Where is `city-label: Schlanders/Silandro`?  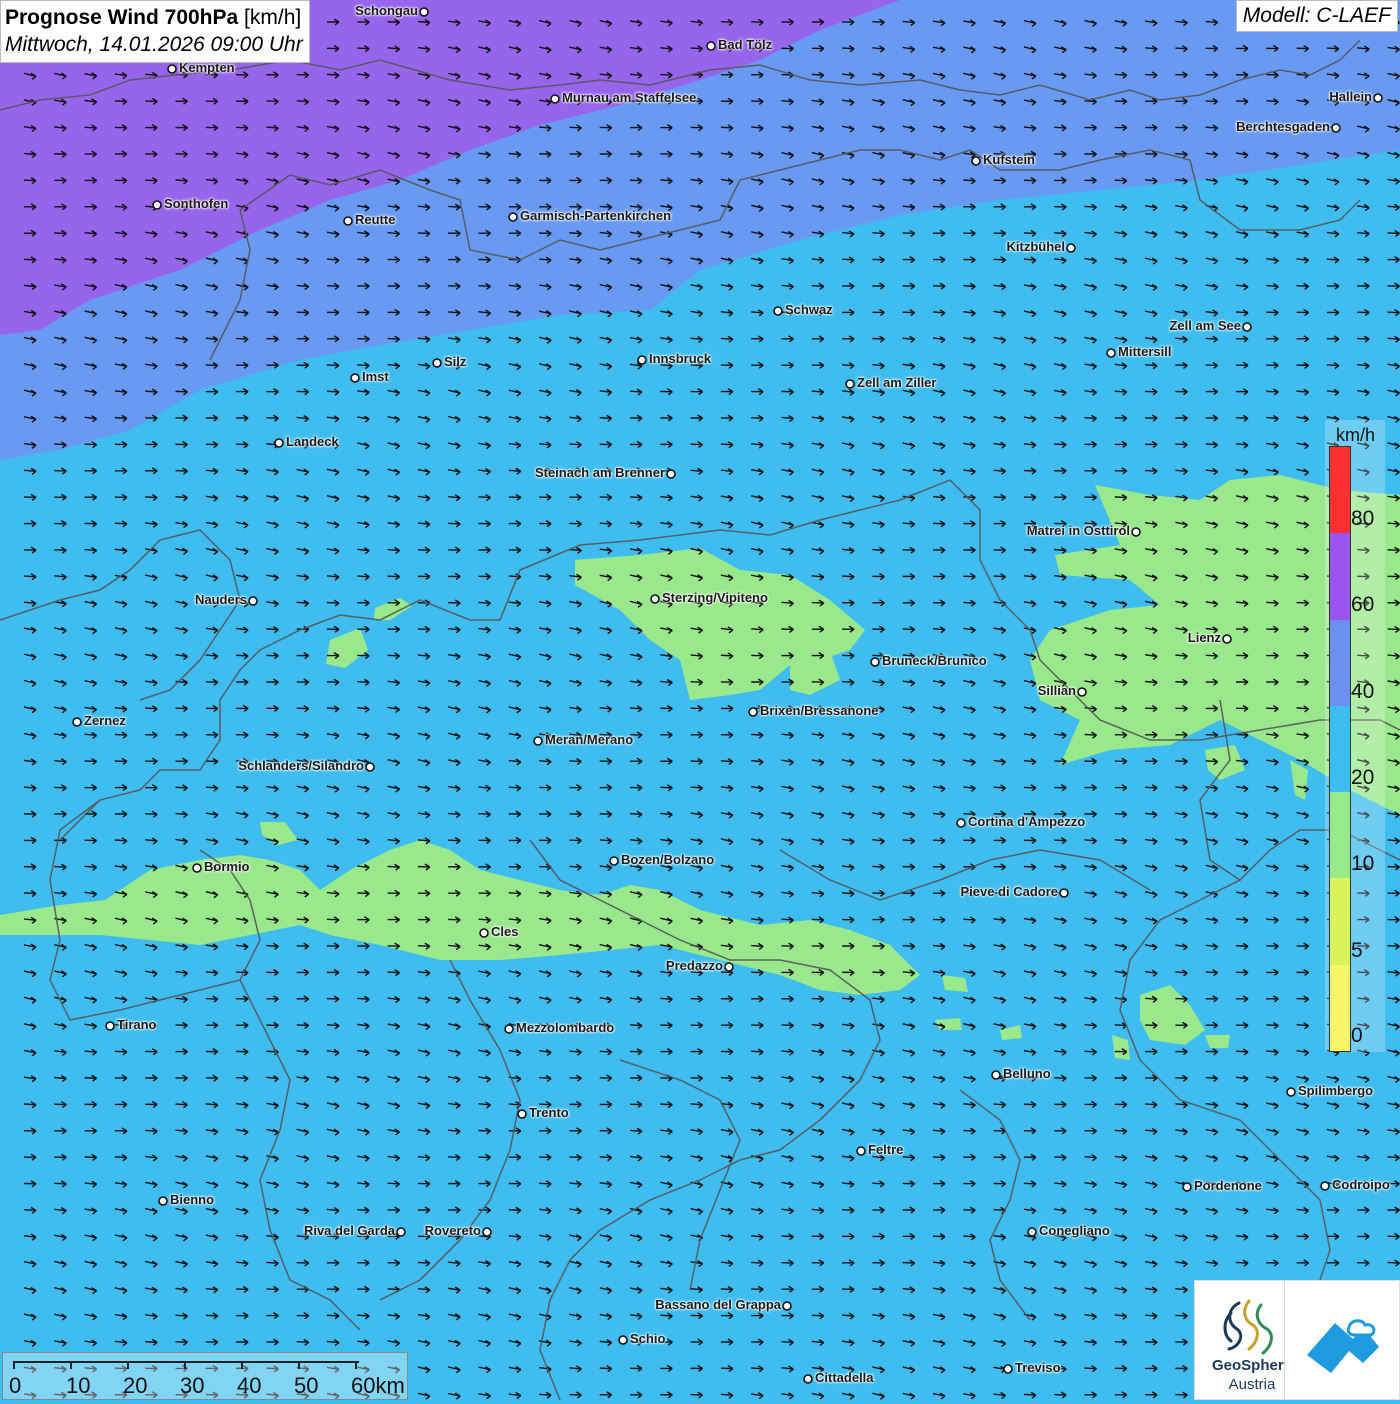
city-label: Schlanders/Silandro is located at coordinates (301, 765).